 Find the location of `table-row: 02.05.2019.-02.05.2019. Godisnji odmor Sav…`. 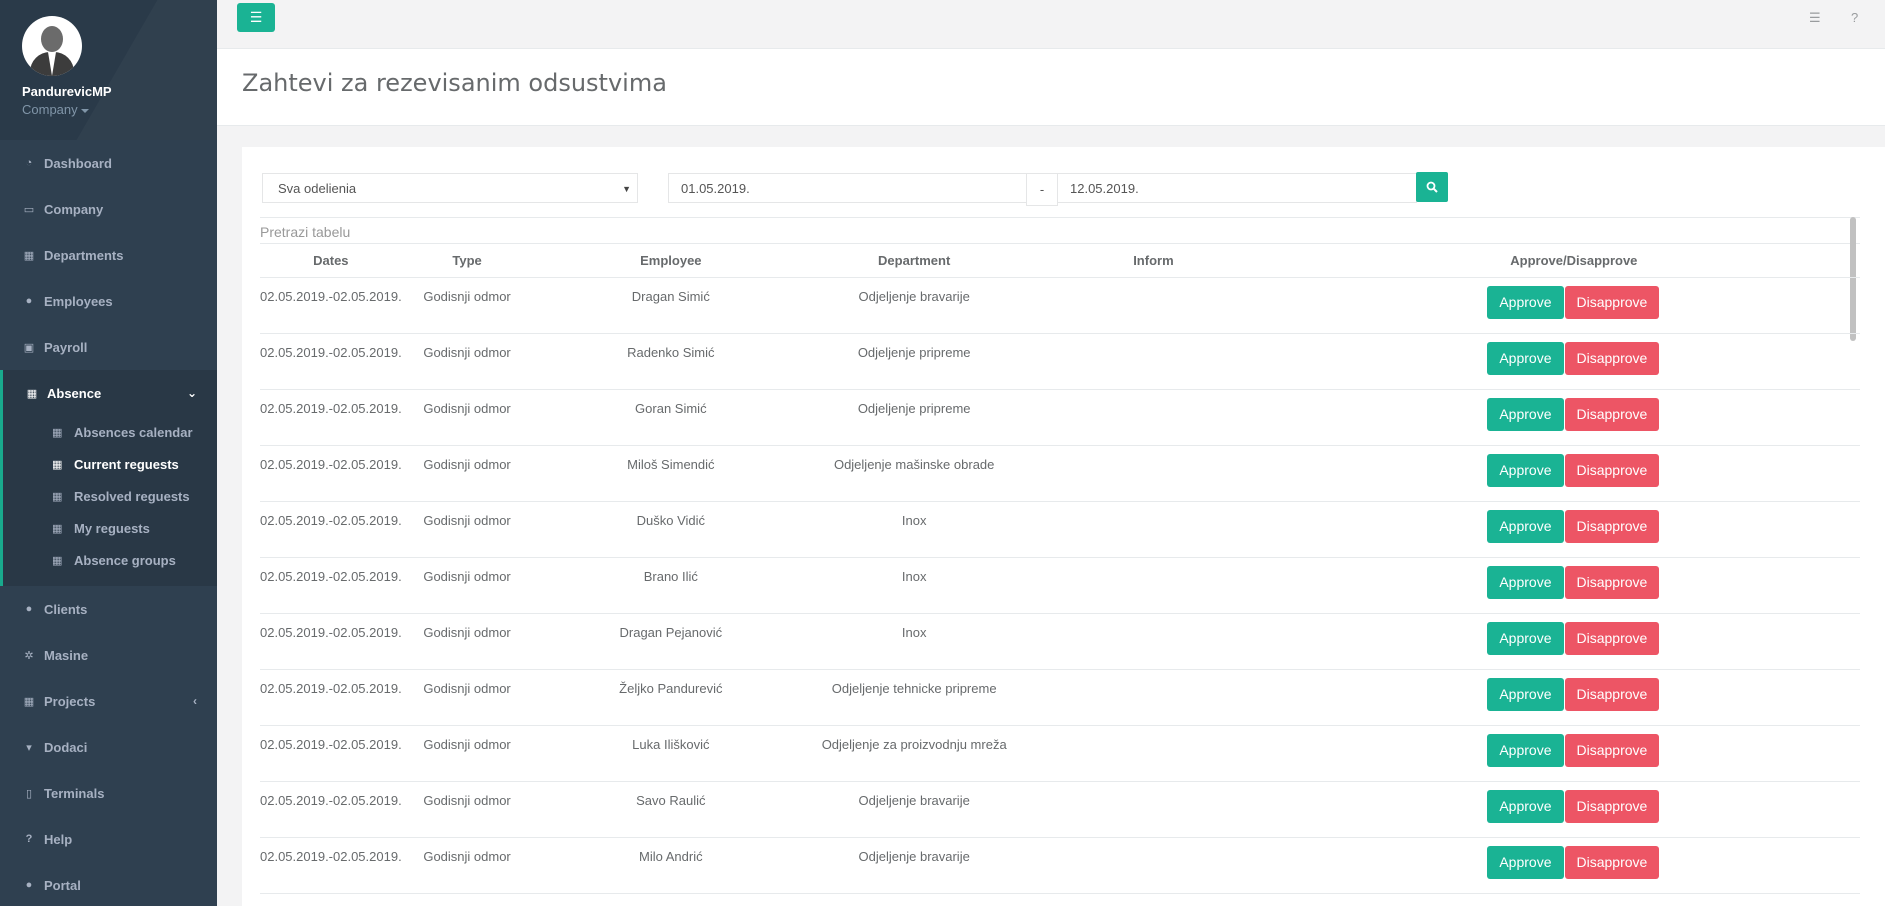

table-row: 02.05.2019.-02.05.2019. Godisnji odmor Sav… is located at coordinates (1060, 809).